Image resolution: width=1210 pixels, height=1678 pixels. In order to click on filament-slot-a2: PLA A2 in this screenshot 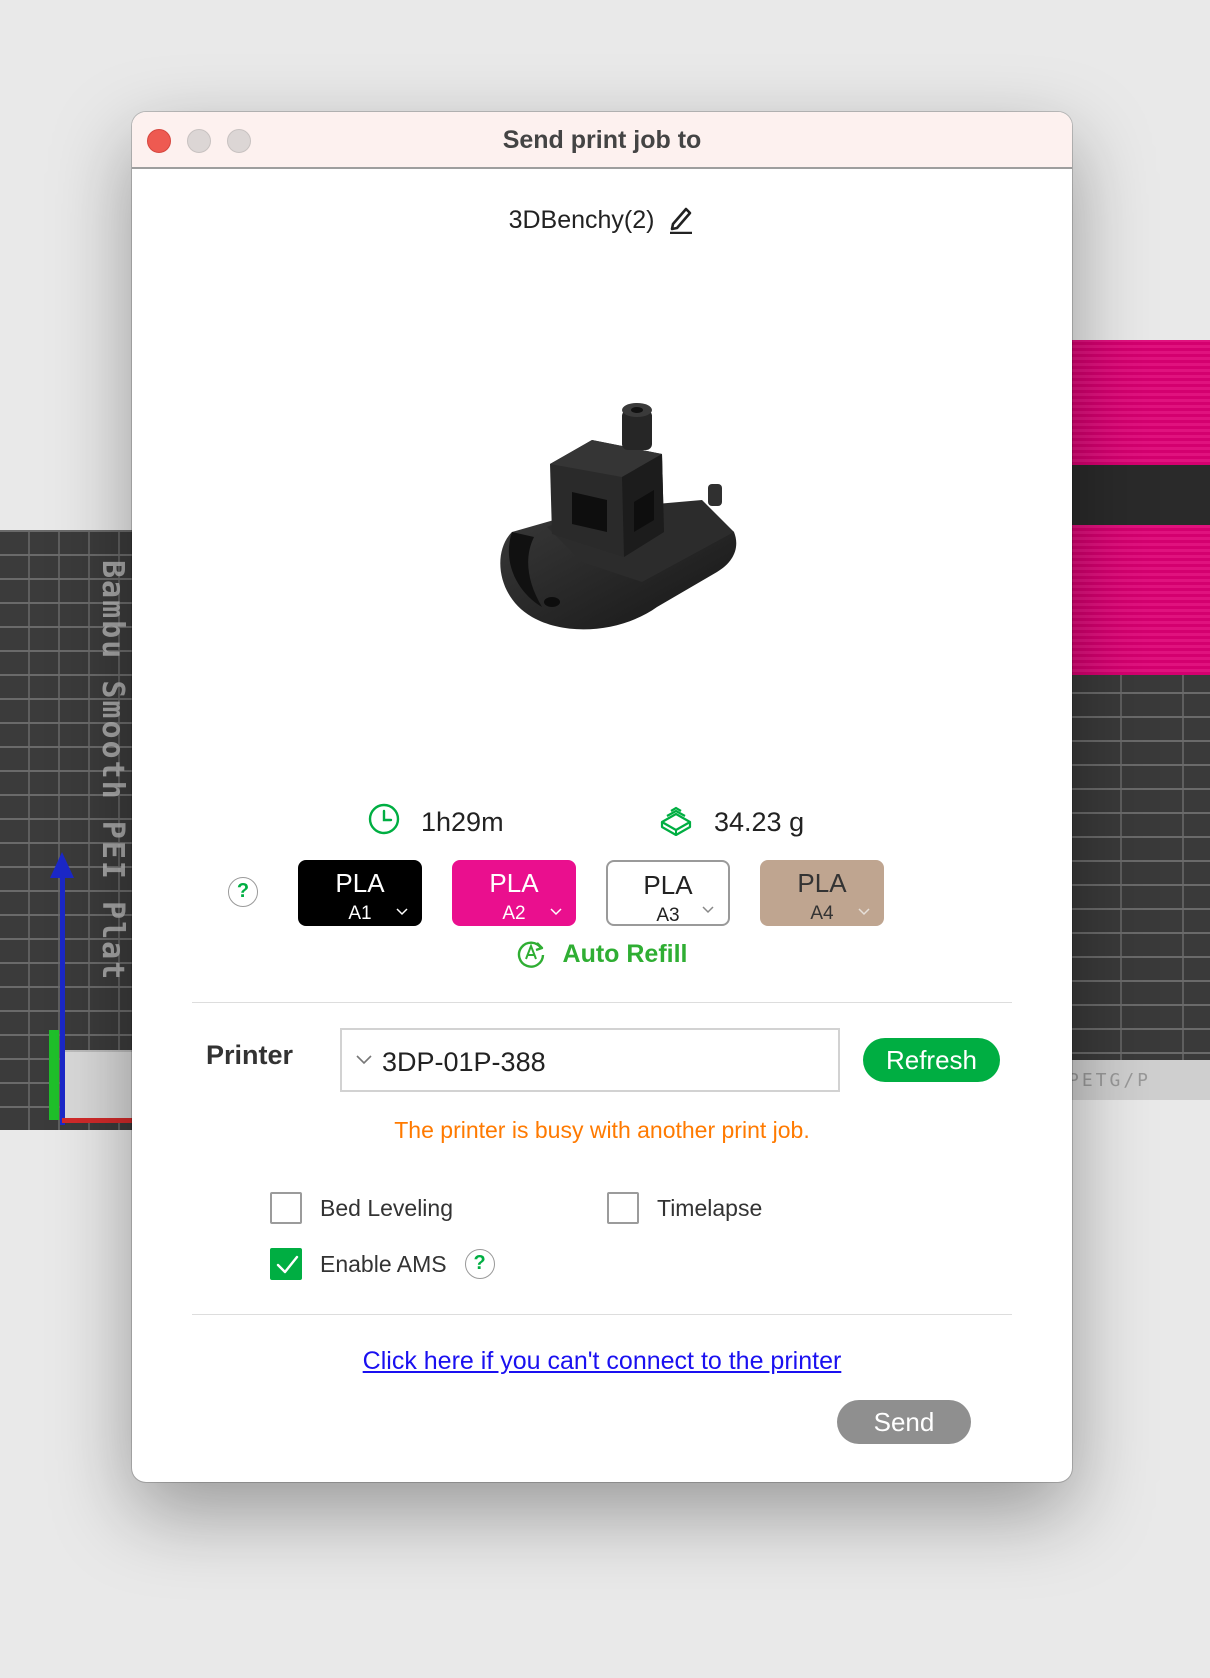, I will do `click(514, 893)`.